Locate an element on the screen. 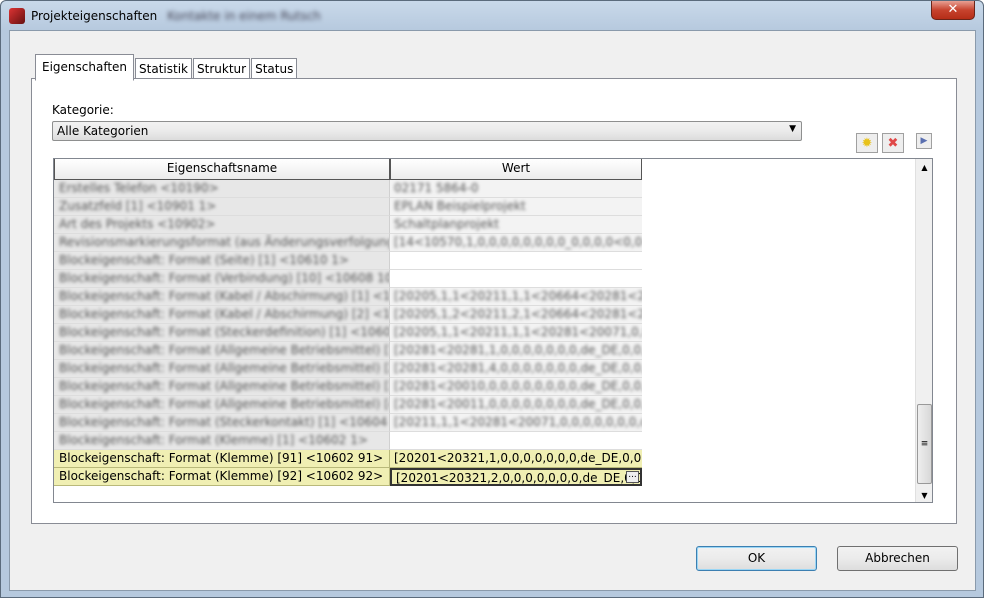 Image resolution: width=984 pixels, height=598 pixels. cancel-button: Abbrechen is located at coordinates (897, 558).